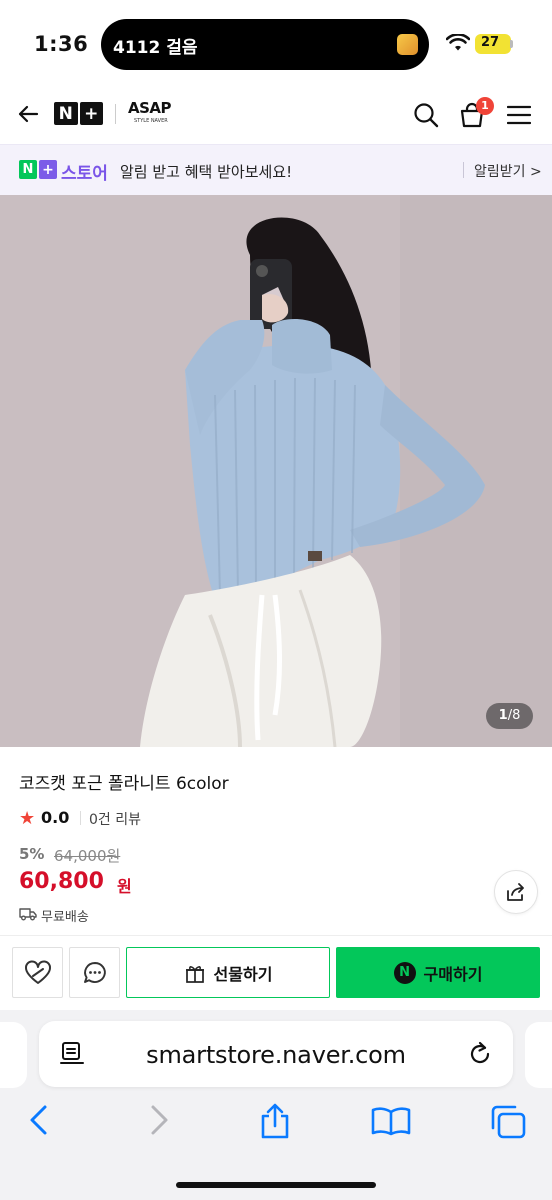  I want to click on share-button, so click(516, 892).